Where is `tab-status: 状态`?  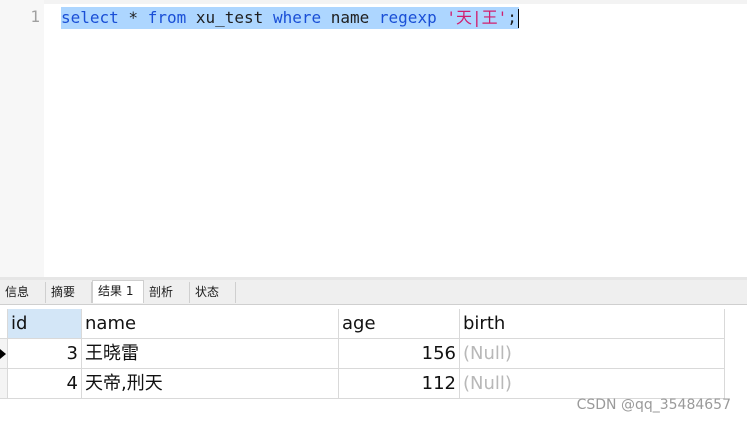
tab-status: 状态 is located at coordinates (213, 292).